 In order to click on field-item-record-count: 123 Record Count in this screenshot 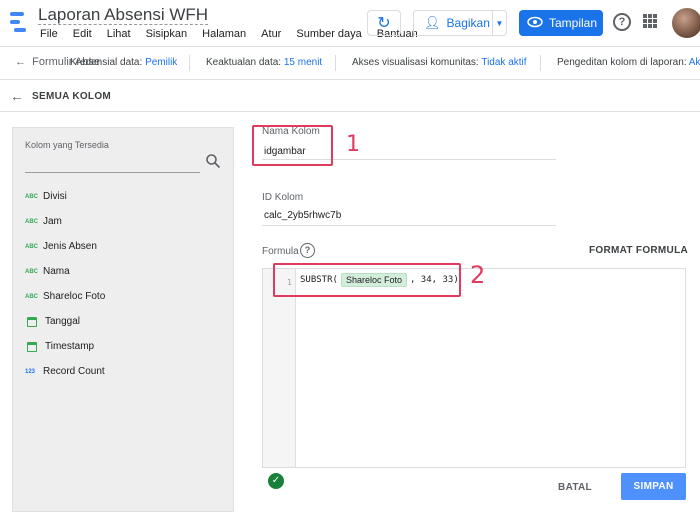, I will do `click(65, 371)`.